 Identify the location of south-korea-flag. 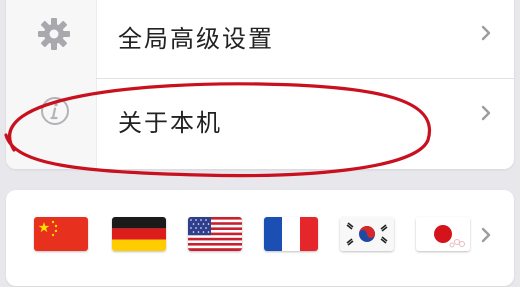
(367, 234).